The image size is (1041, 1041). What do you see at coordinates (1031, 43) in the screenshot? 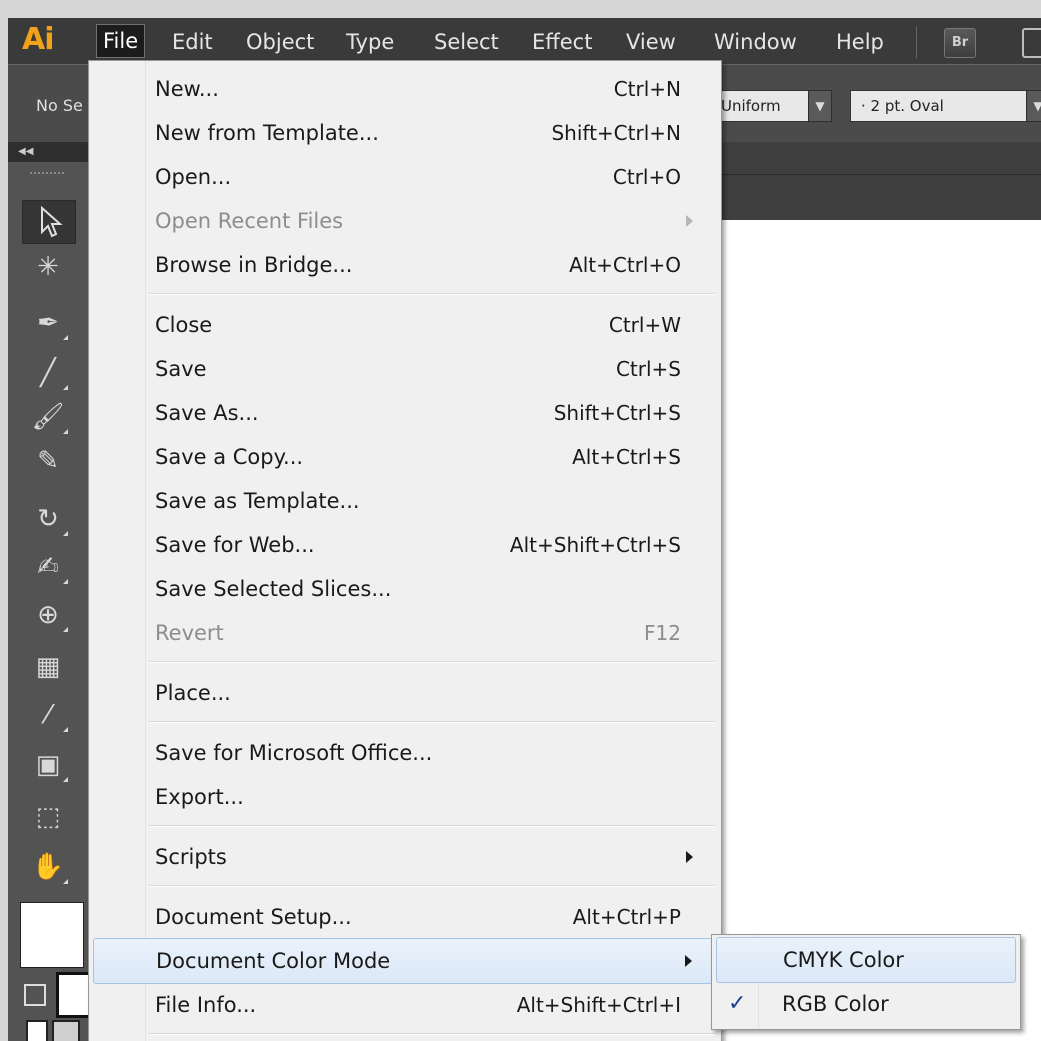
I see `arrange-documents-icon` at bounding box center [1031, 43].